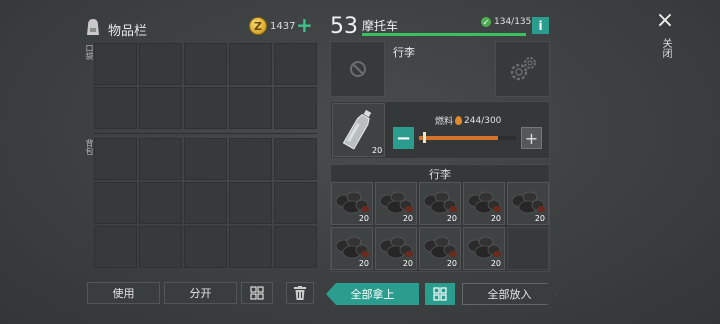 The height and width of the screenshot is (324, 720). I want to click on fuel-label: 燃料 244/300, so click(468, 121).